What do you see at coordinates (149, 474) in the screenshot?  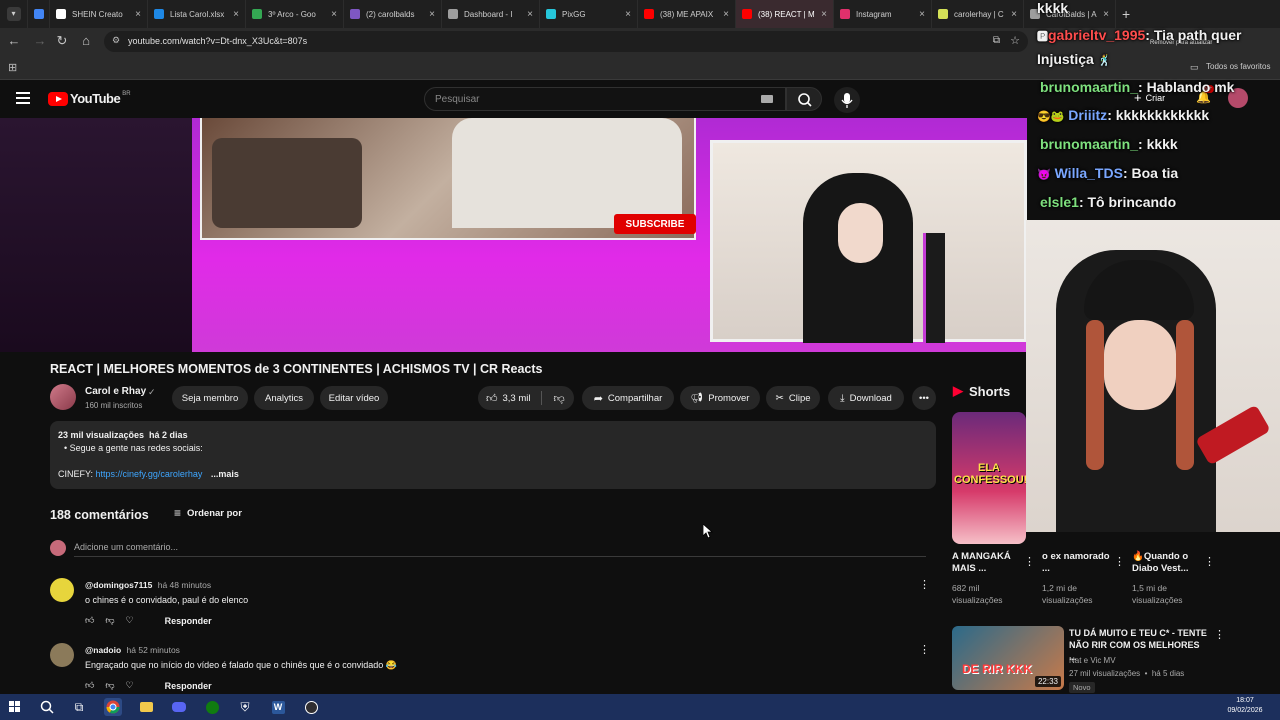 I see `cinefy-link: https://cinefy.gg/carolerhay` at bounding box center [149, 474].